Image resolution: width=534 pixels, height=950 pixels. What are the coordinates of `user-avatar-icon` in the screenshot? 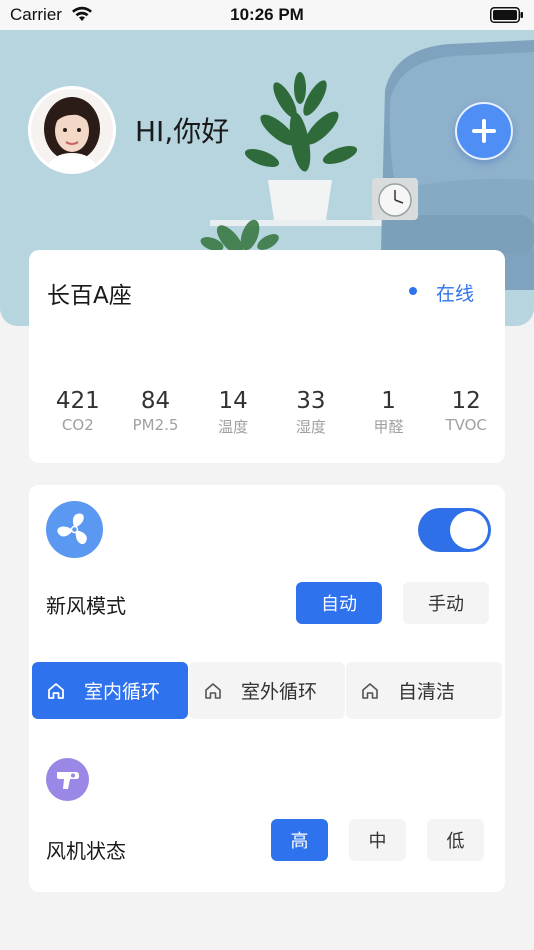 It's located at (72, 130).